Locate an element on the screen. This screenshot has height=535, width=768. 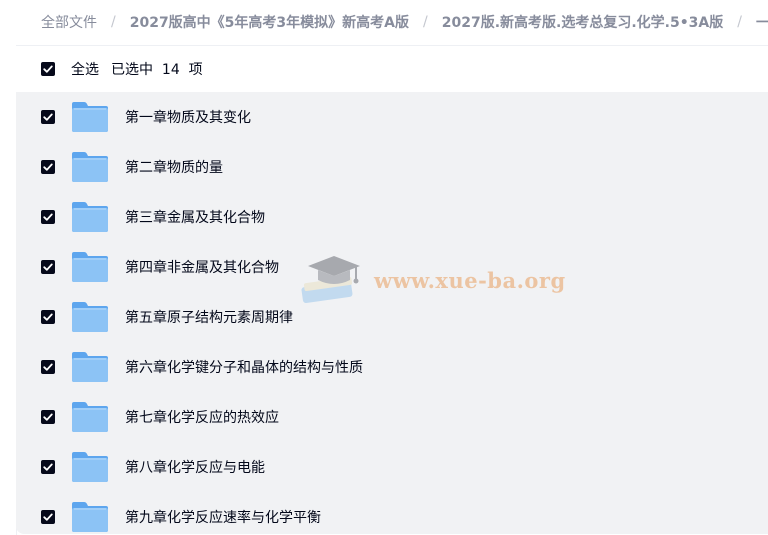
select-all-checkbox is located at coordinates (48, 69).